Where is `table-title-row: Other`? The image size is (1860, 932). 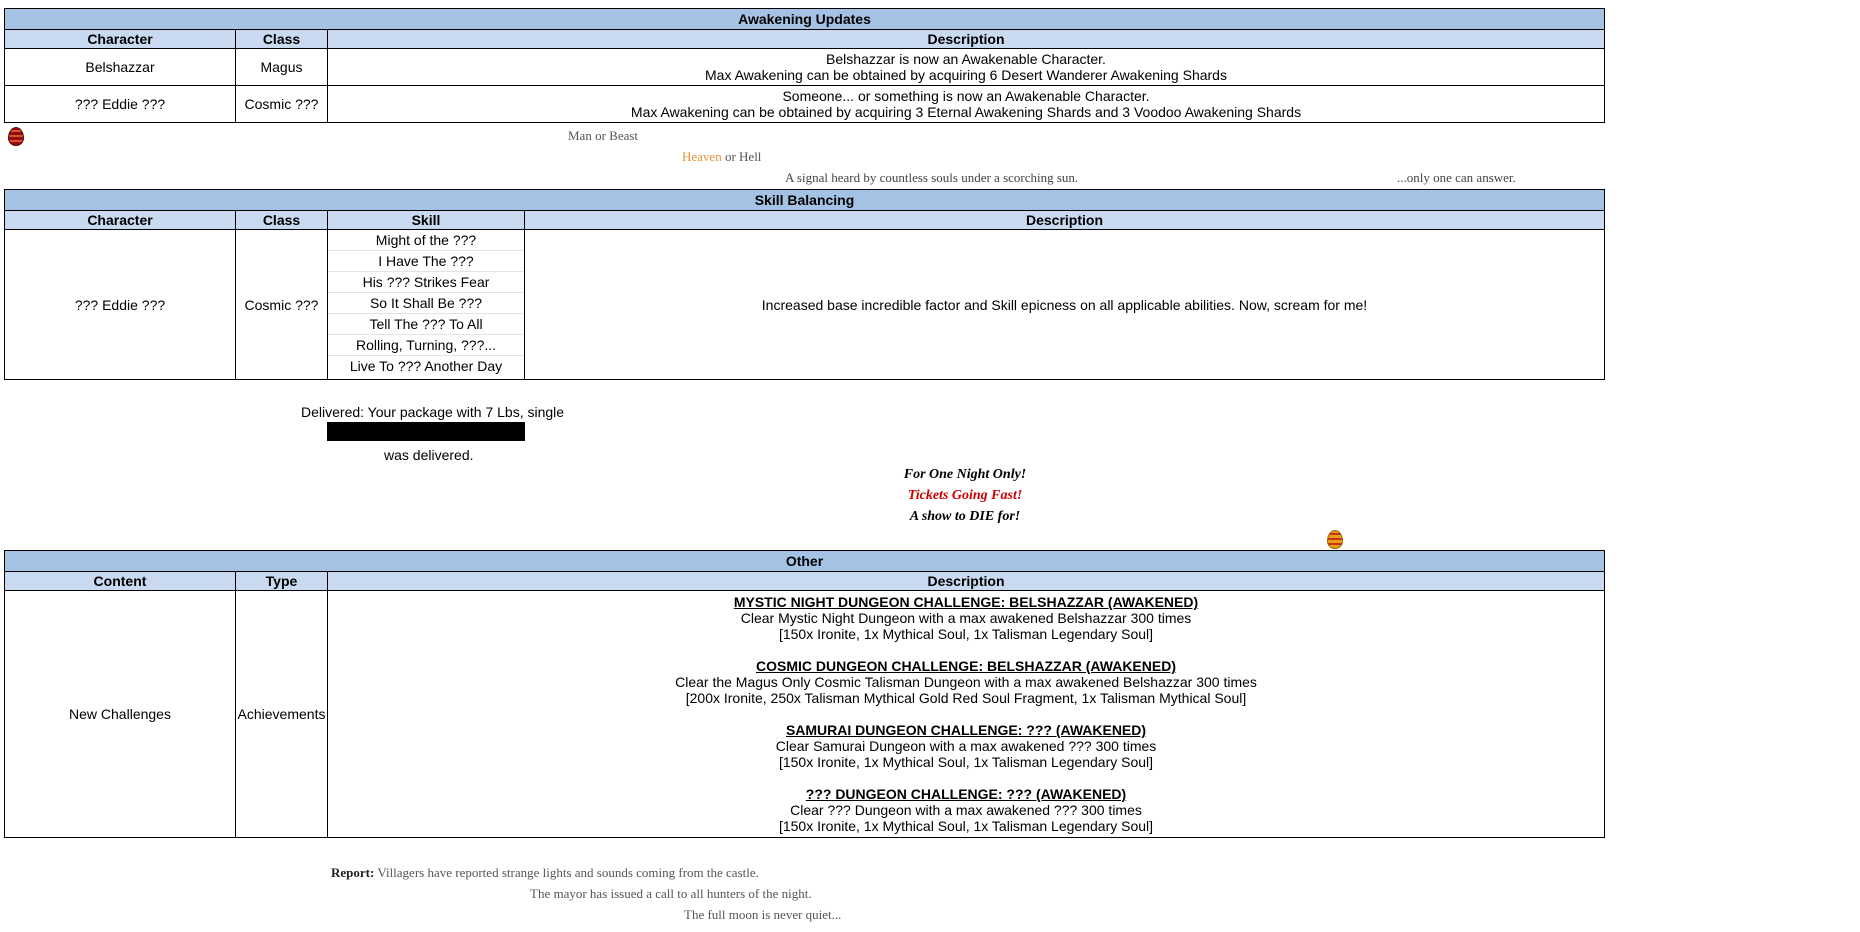
table-title-row: Other is located at coordinates (804, 561).